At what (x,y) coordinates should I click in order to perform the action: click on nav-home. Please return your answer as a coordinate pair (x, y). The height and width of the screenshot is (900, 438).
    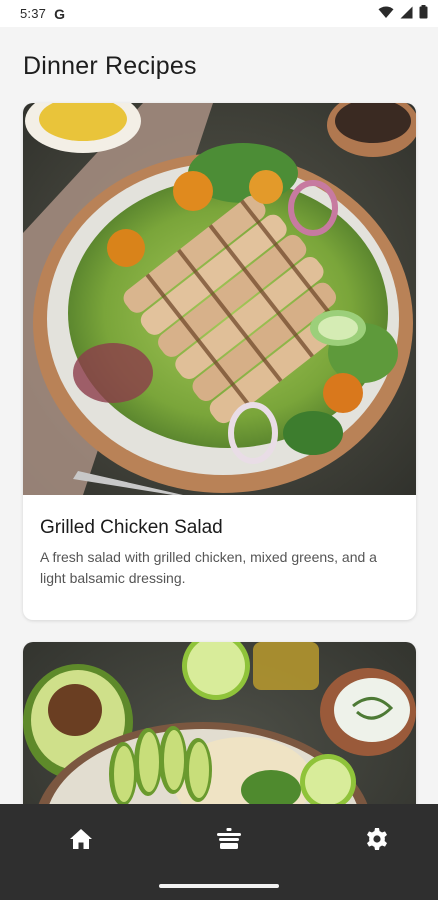
    Looking at the image, I should click on (81, 839).